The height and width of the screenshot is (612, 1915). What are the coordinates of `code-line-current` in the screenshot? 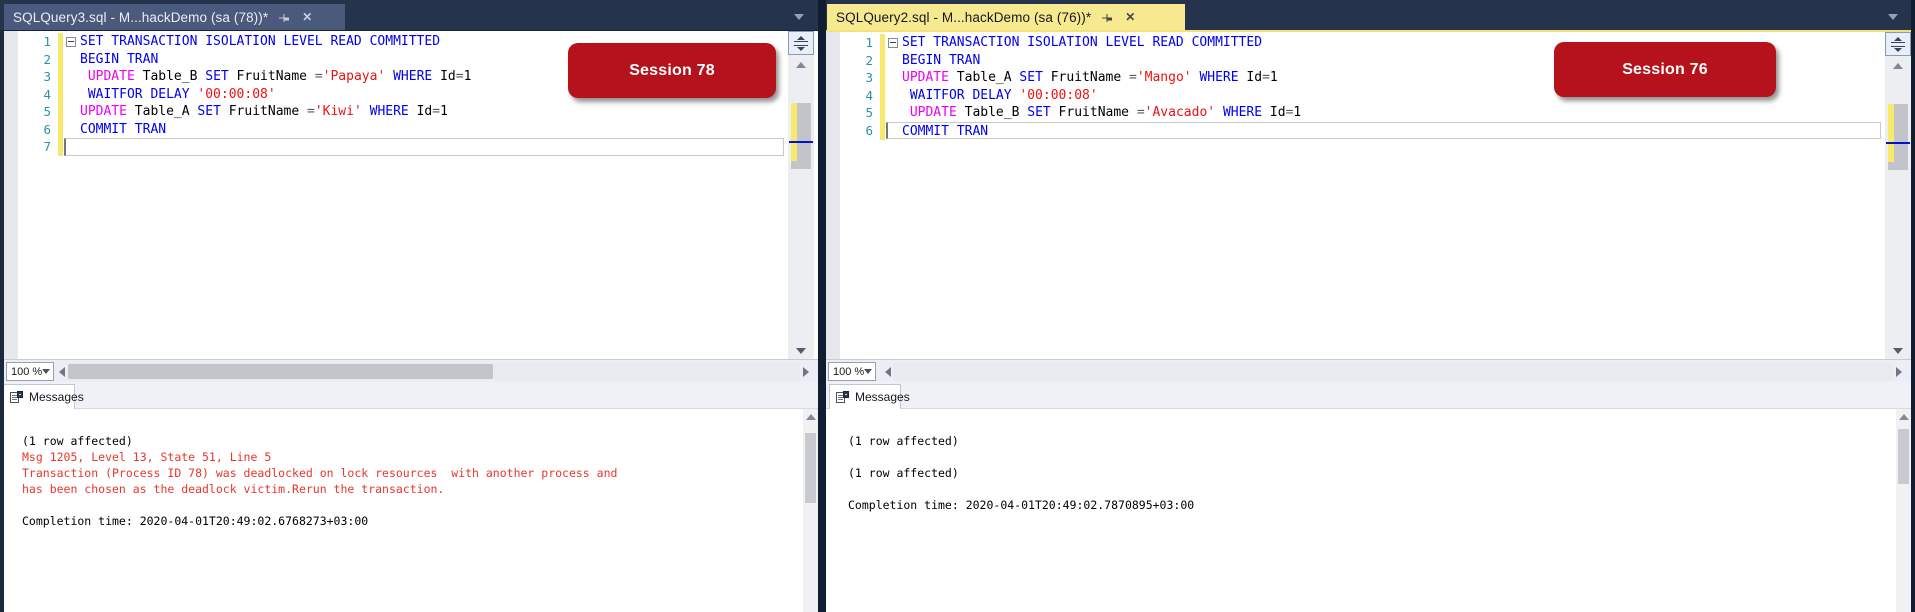 It's located at (424, 147).